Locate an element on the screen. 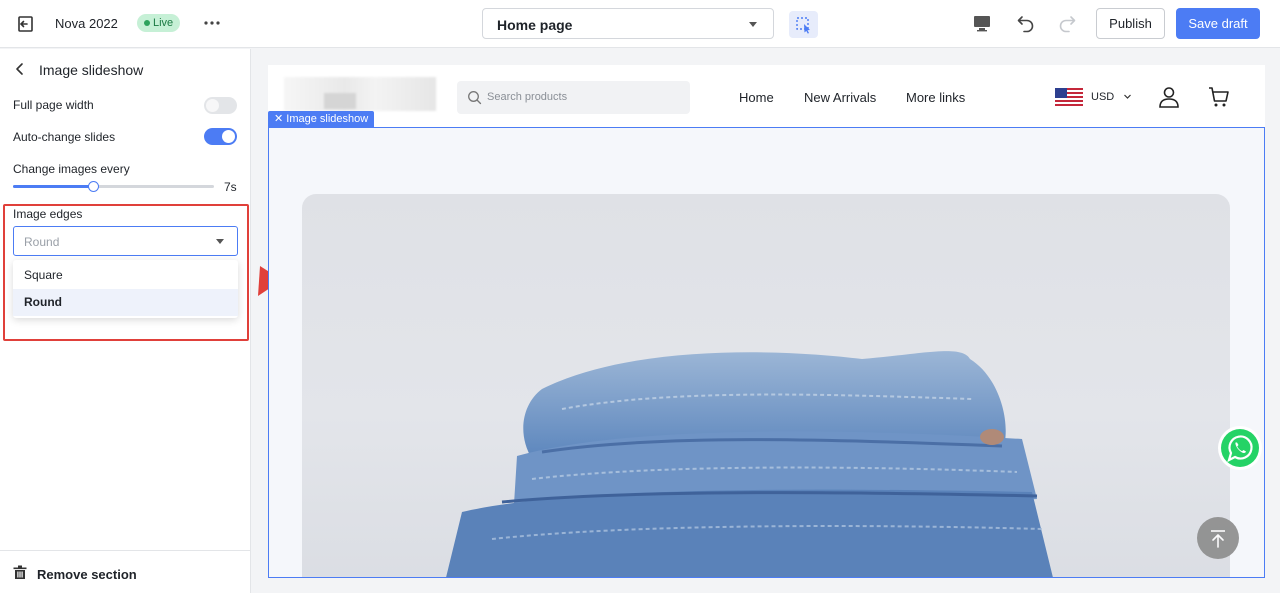 This screenshot has width=1280, height=593. exit-icon is located at coordinates (26, 24).